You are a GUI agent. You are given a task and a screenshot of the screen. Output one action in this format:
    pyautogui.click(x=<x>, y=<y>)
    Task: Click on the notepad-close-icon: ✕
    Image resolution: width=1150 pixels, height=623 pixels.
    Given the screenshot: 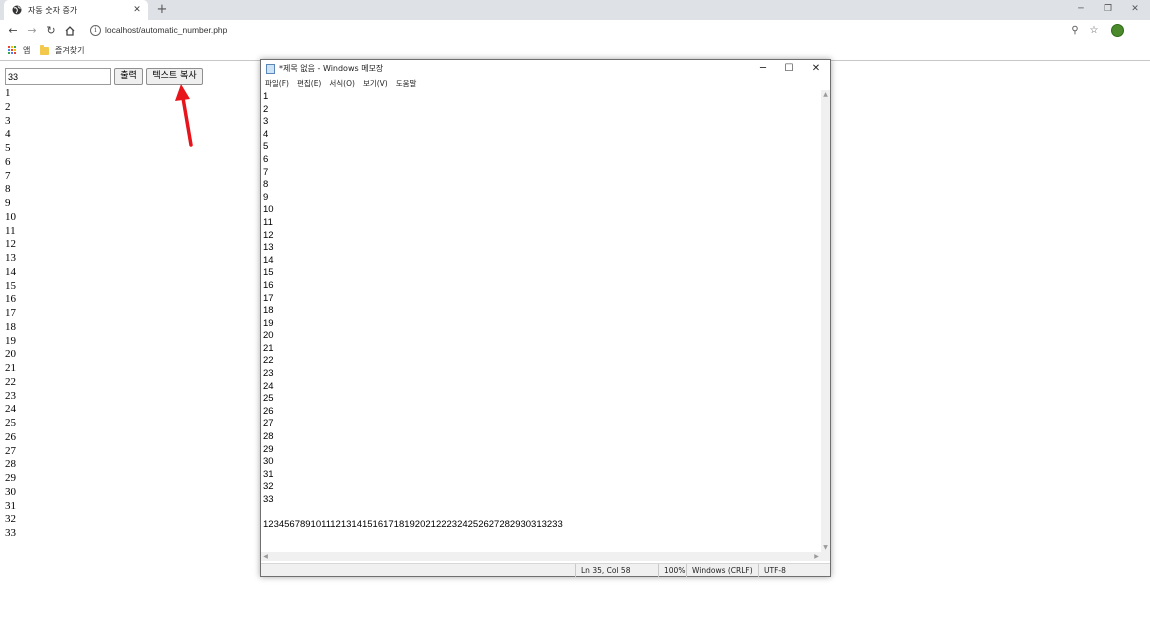 What is the action you would take?
    pyautogui.click(x=816, y=69)
    